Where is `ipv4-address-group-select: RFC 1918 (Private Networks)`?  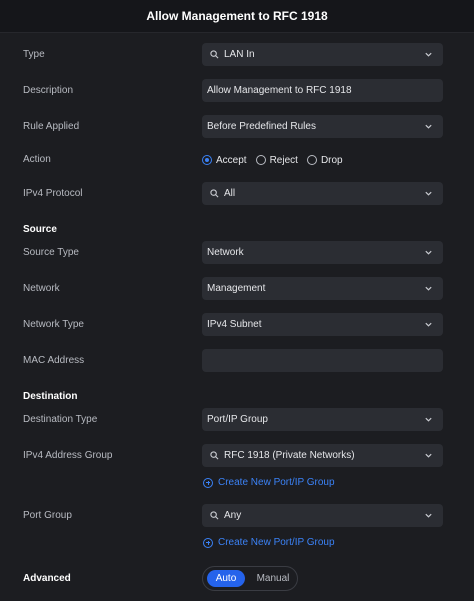 ipv4-address-group-select: RFC 1918 (Private Networks) is located at coordinates (322, 455).